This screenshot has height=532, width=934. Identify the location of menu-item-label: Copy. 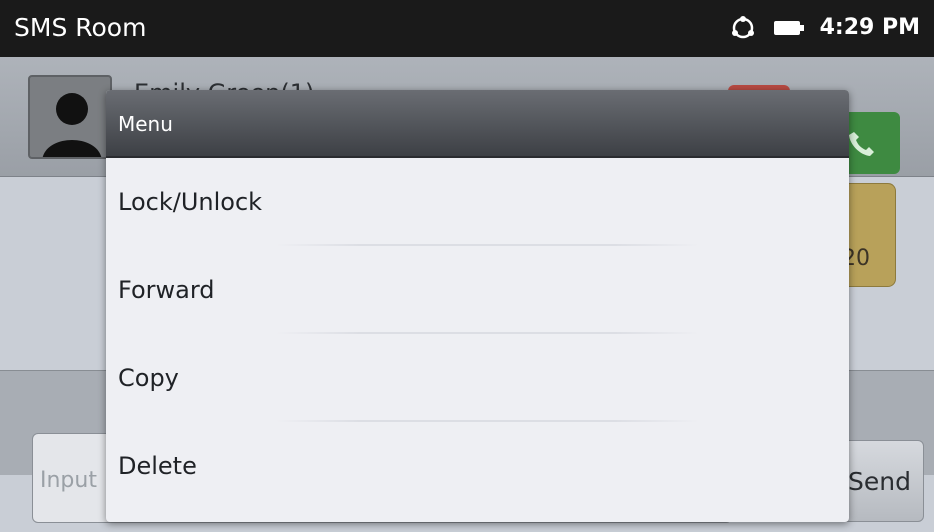
(148, 378).